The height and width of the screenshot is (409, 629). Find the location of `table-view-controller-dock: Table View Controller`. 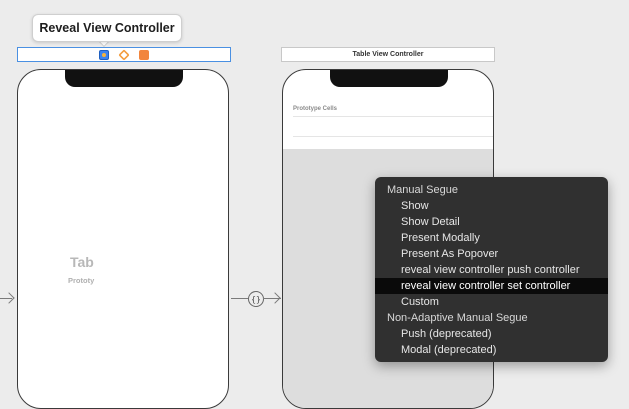

table-view-controller-dock: Table View Controller is located at coordinates (388, 54).